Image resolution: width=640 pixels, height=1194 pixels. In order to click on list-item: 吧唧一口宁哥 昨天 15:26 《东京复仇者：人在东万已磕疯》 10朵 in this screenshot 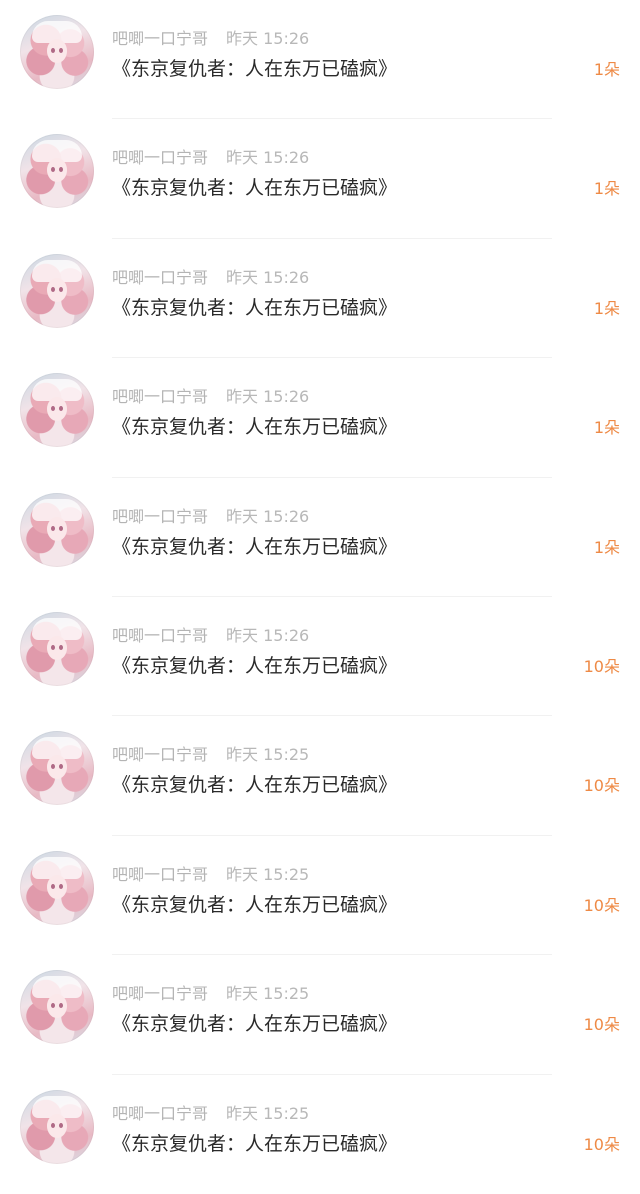, I will do `click(320, 657)`.